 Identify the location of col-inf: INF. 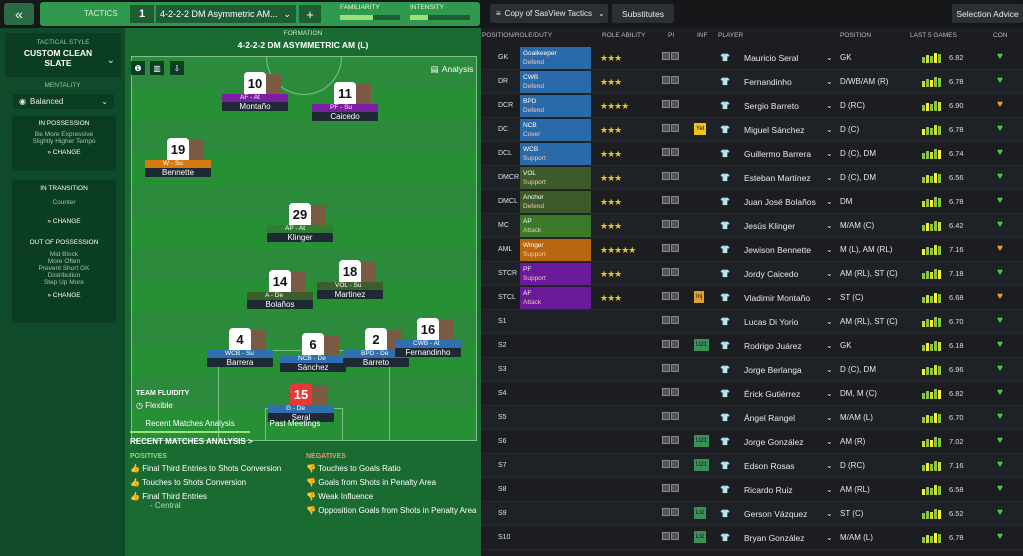
(702, 35).